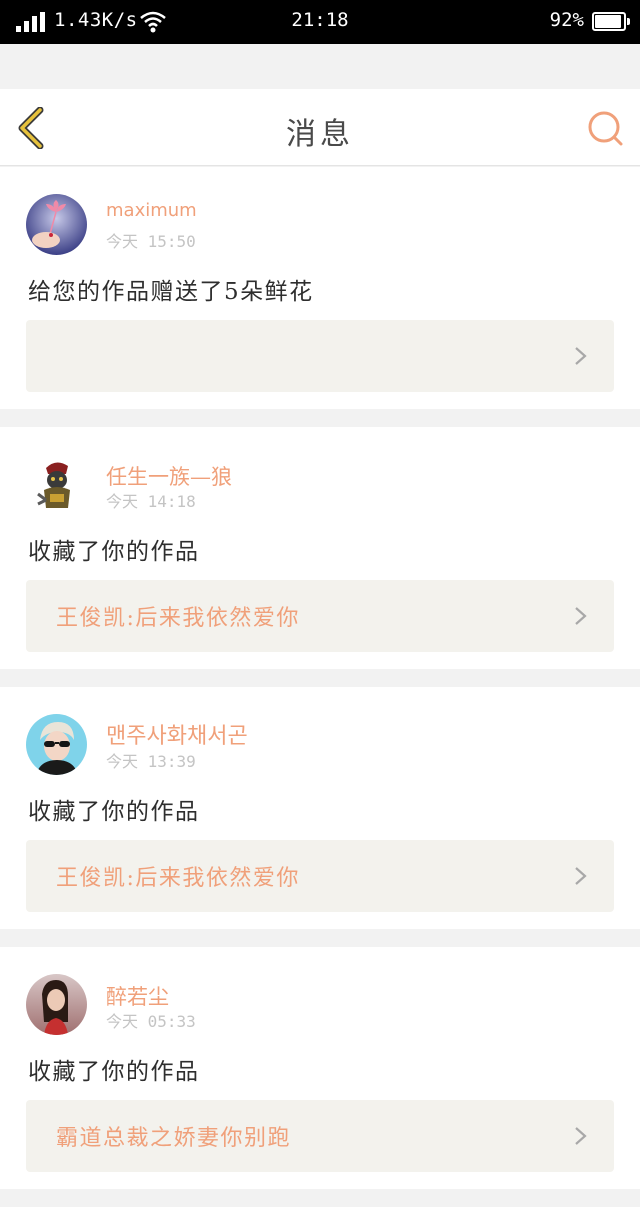 This screenshot has width=640, height=1207. I want to click on timestamp: 今天 05:33, so click(151, 1021).